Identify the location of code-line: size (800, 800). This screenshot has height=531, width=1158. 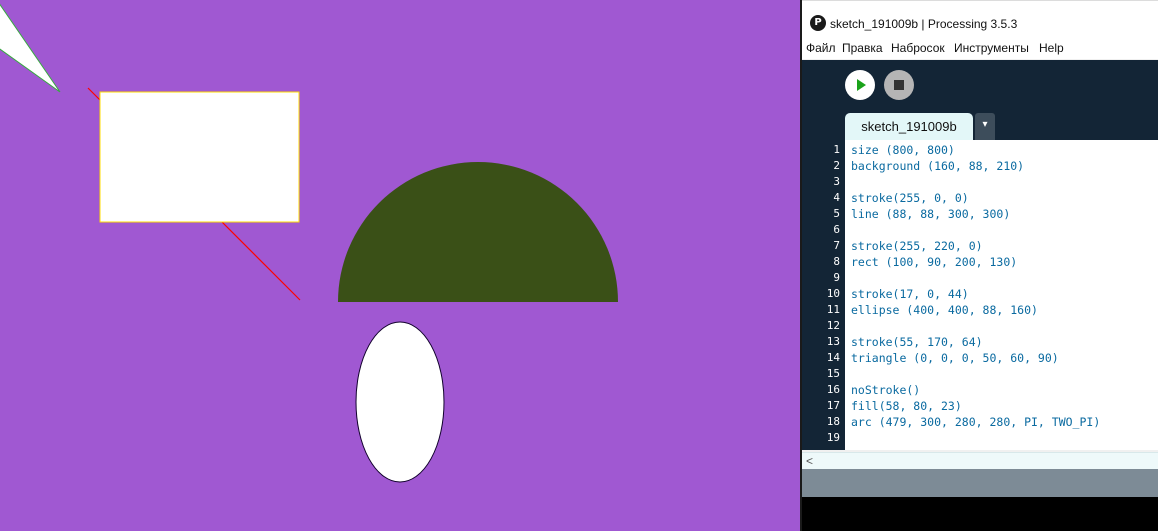
(903, 150).